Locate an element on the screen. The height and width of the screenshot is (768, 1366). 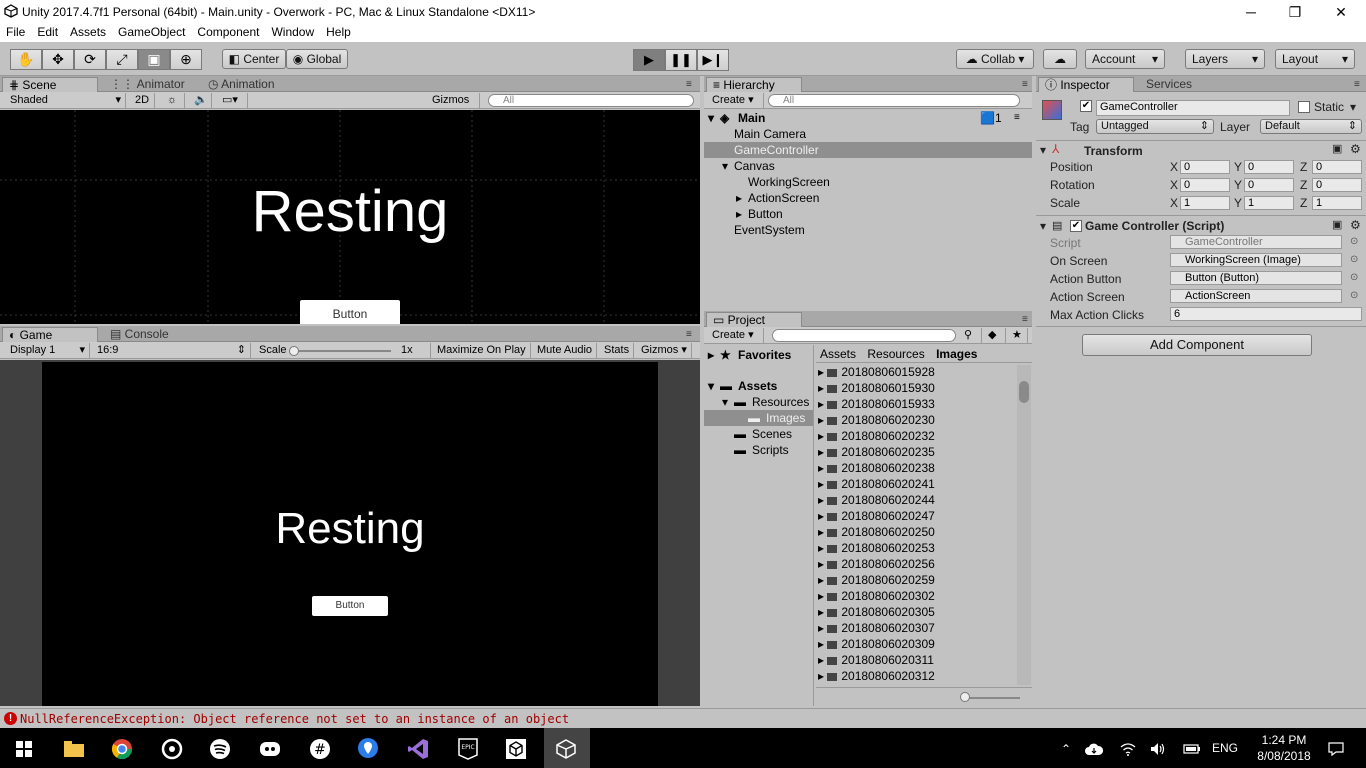
project-create-dropdown: Create ▾ is located at coordinates (736, 335).